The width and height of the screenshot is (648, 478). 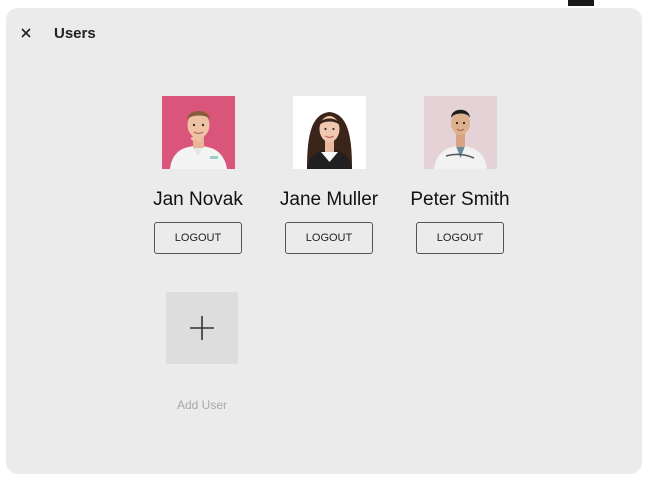 What do you see at coordinates (198, 199) in the screenshot?
I see `user-name: Jan Novak` at bounding box center [198, 199].